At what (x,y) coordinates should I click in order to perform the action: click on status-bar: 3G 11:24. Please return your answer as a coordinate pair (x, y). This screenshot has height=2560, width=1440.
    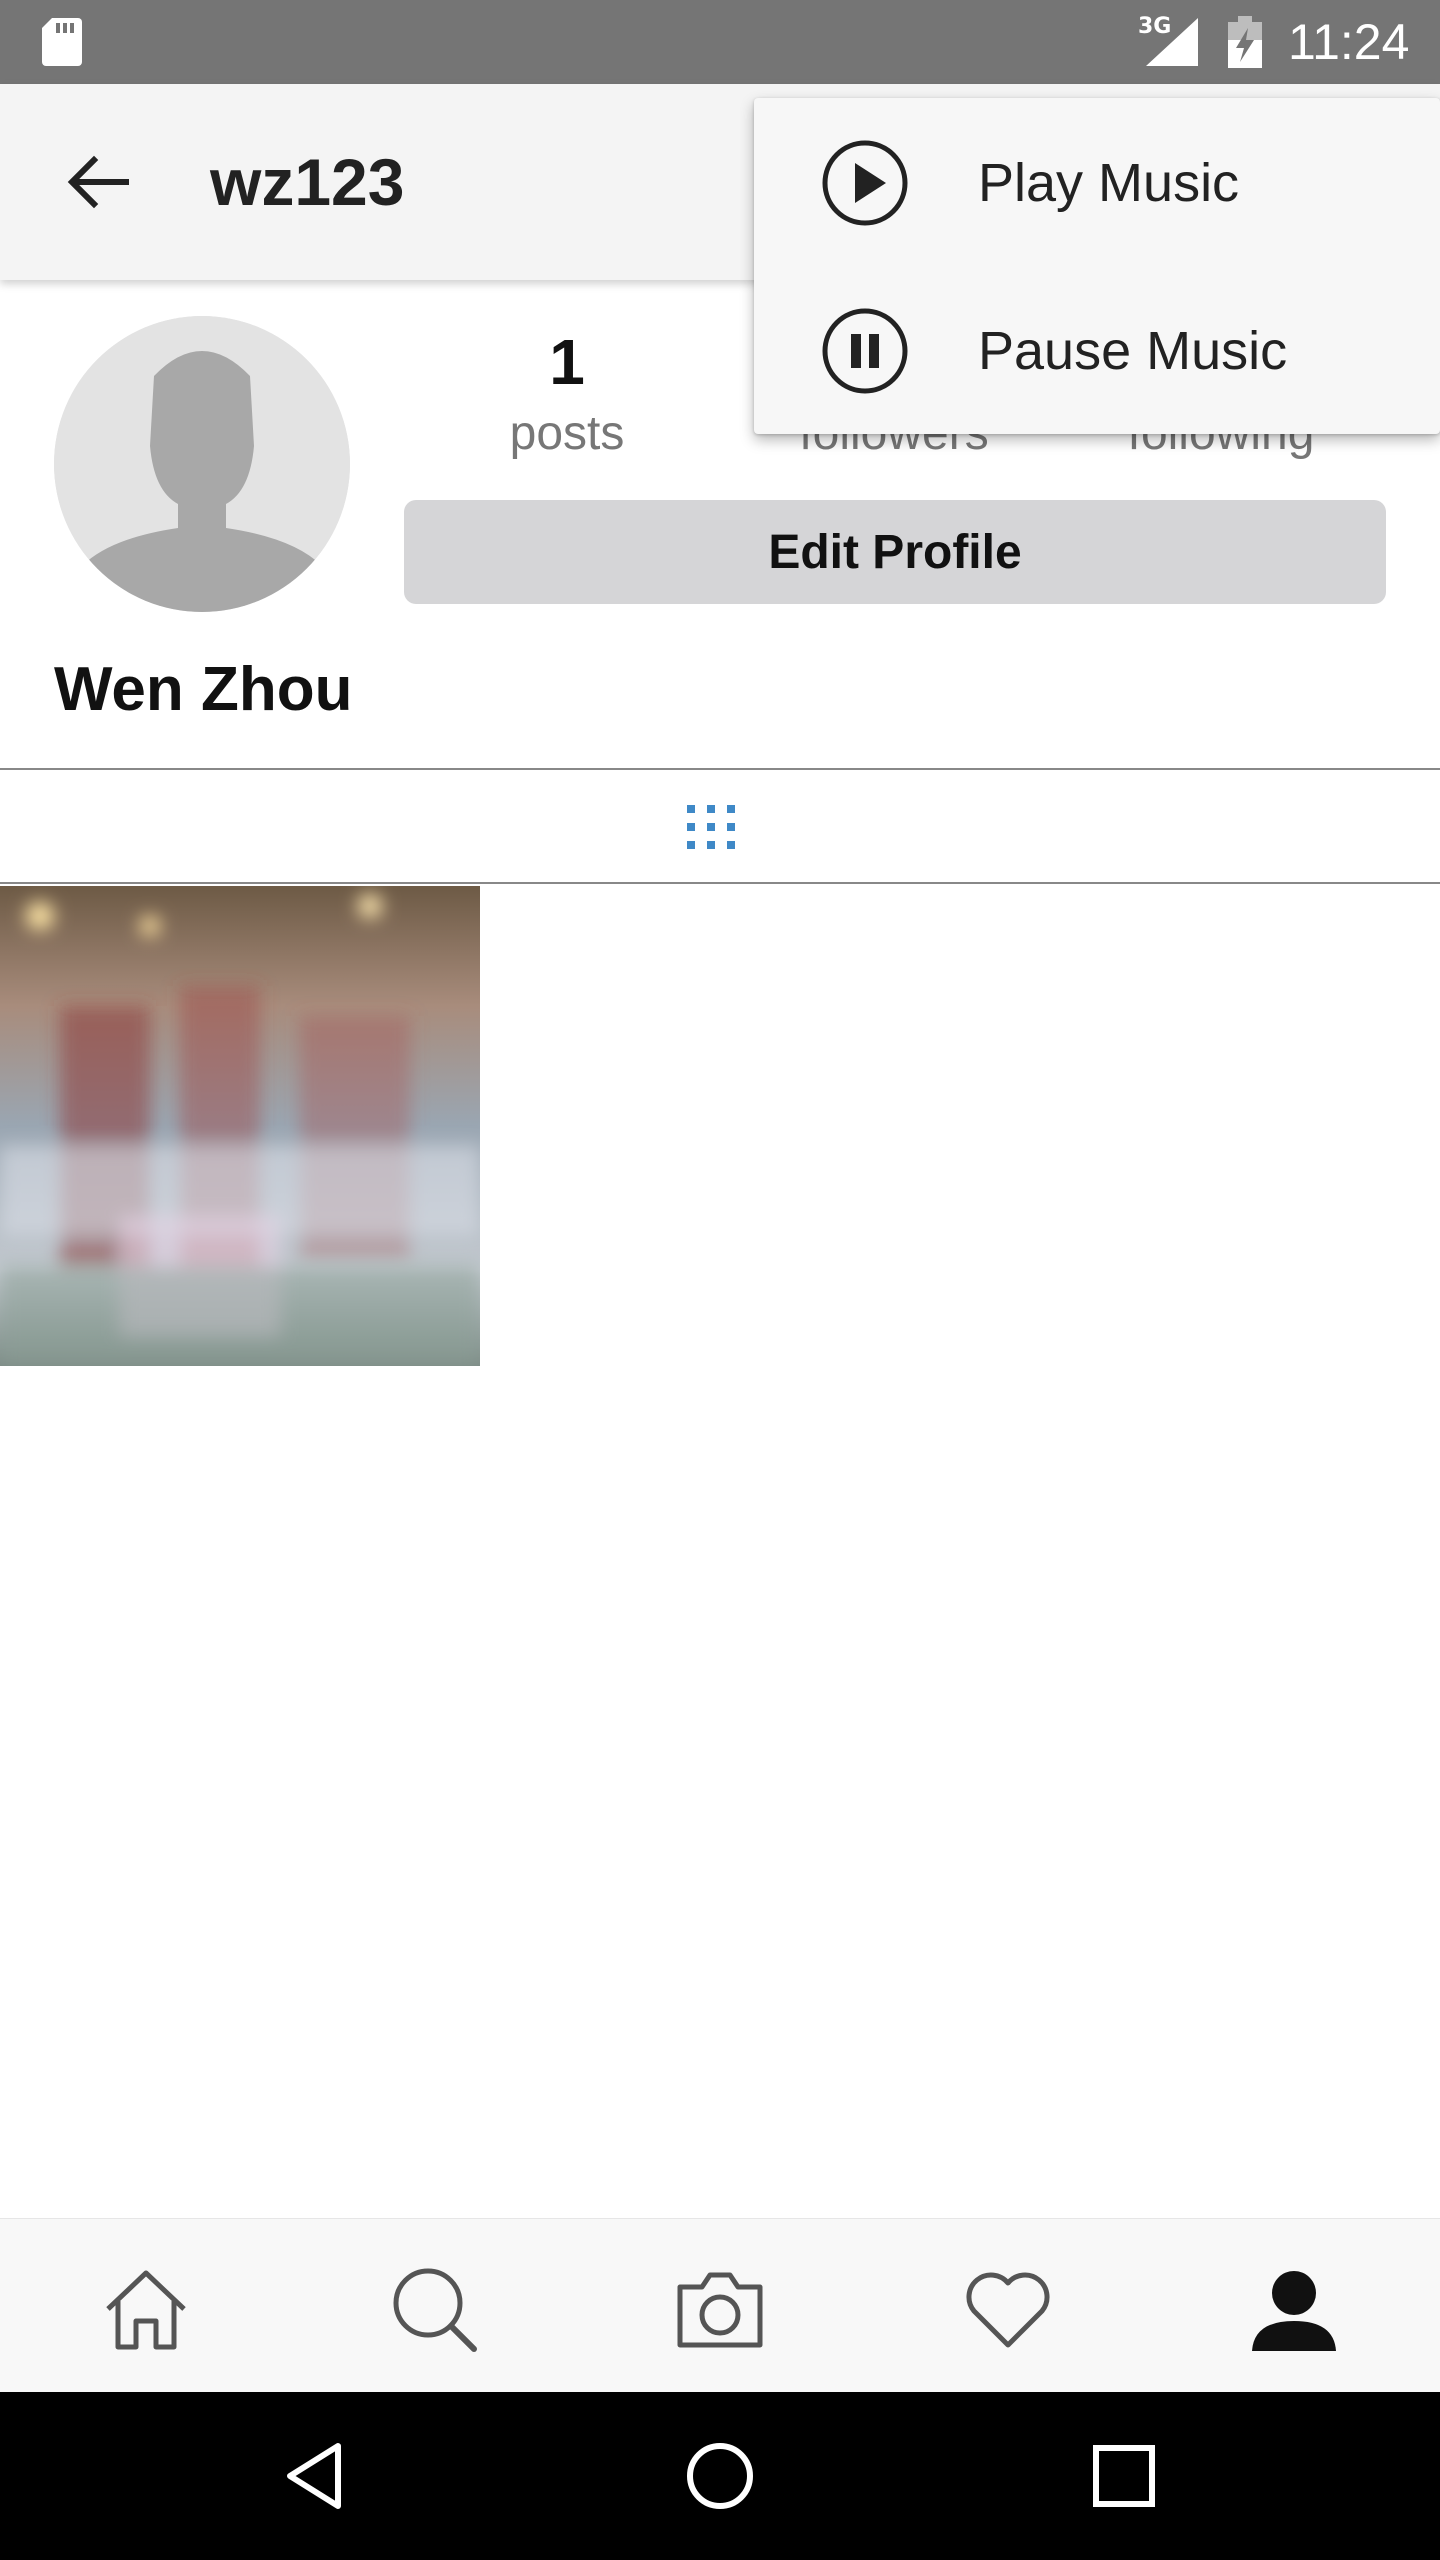
    Looking at the image, I should click on (720, 42).